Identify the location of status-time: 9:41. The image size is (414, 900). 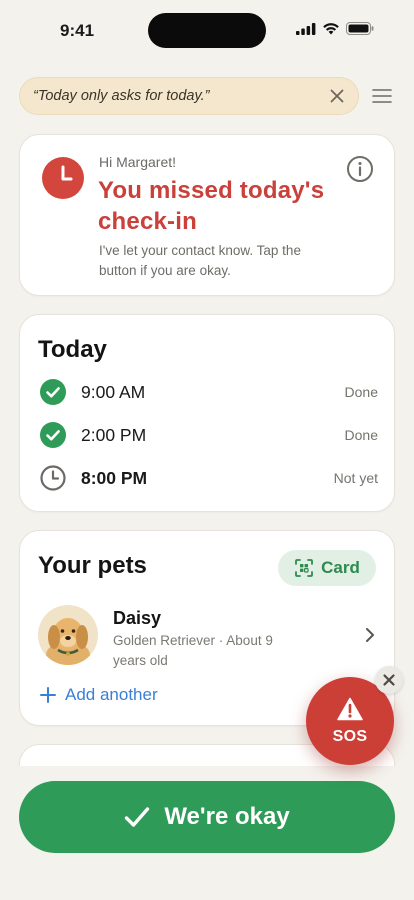
(77, 30).